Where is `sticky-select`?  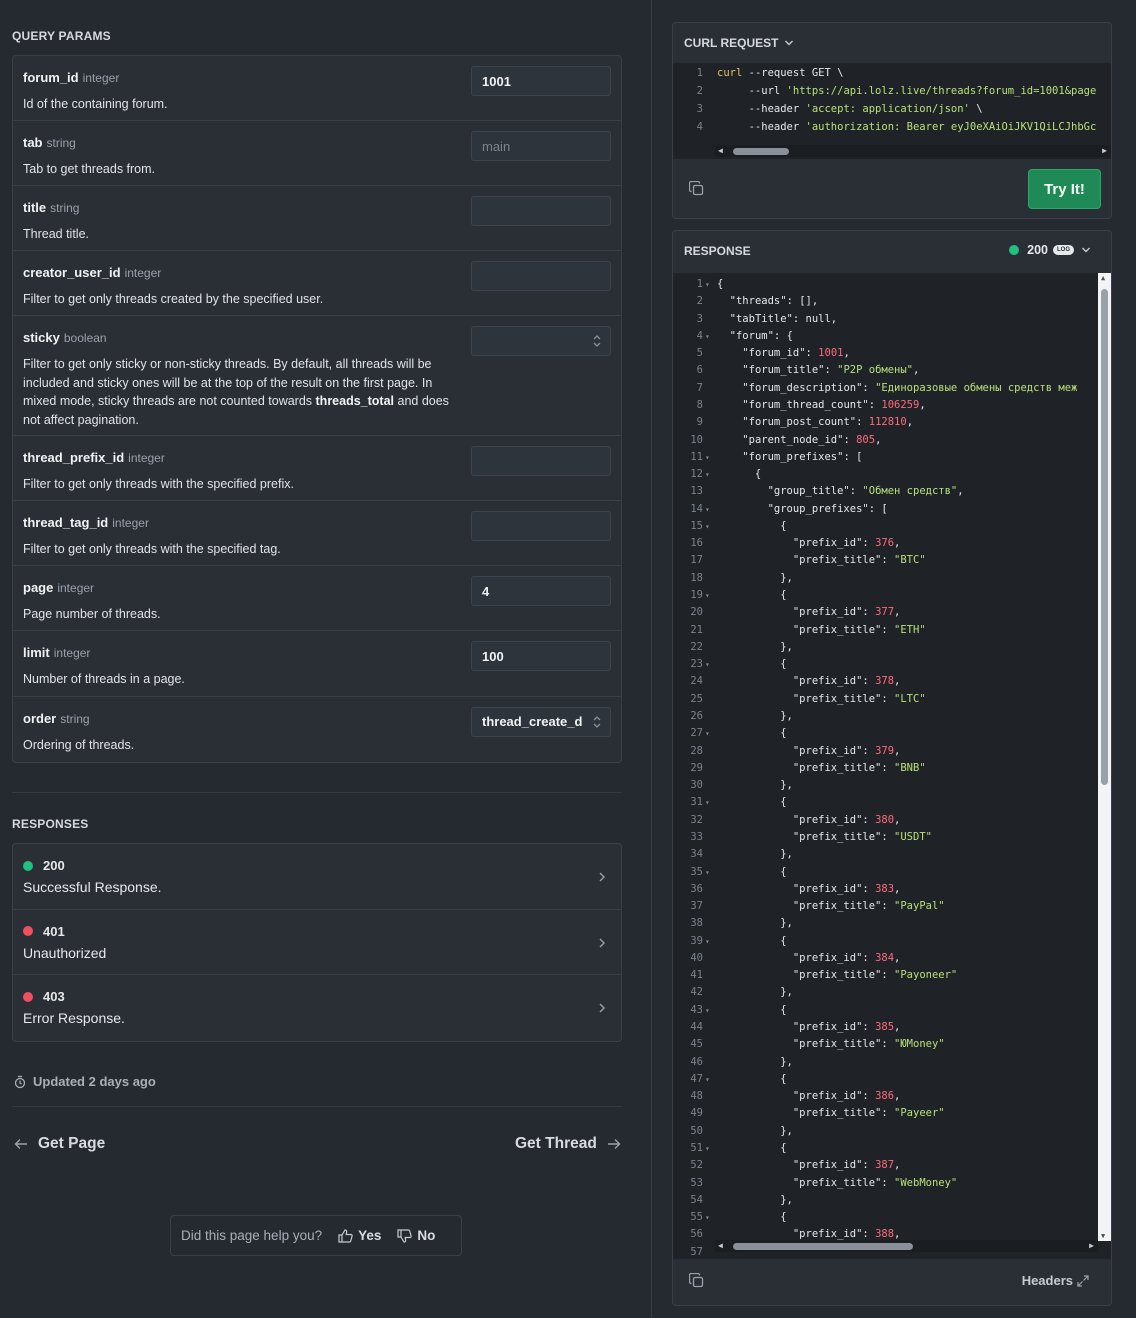 sticky-select is located at coordinates (541, 341).